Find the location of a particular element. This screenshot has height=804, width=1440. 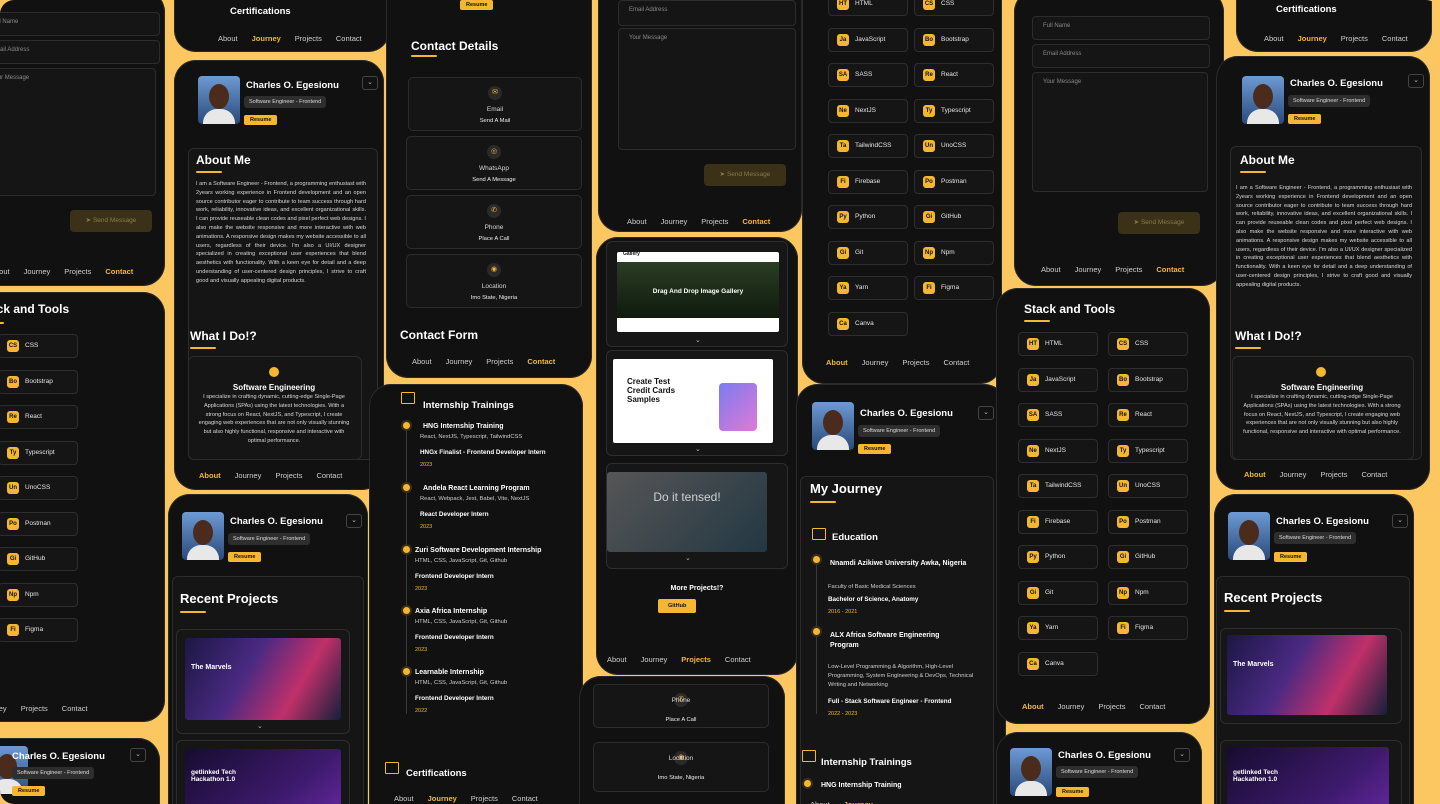

project-card-credit: Create Test Credit Cards Samples ⌄ is located at coordinates (697, 403).